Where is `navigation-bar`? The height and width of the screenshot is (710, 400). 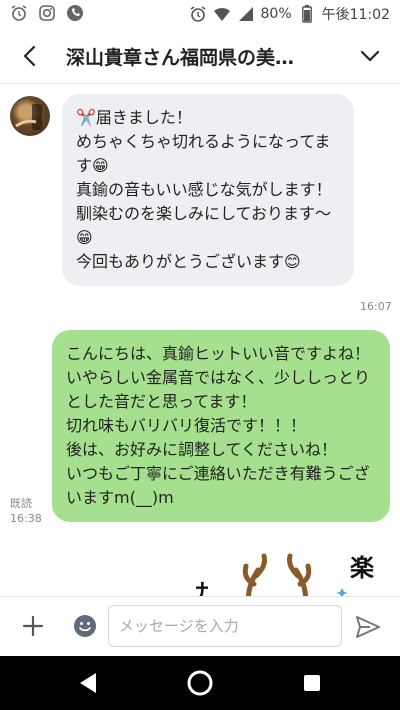 navigation-bar is located at coordinates (200, 683).